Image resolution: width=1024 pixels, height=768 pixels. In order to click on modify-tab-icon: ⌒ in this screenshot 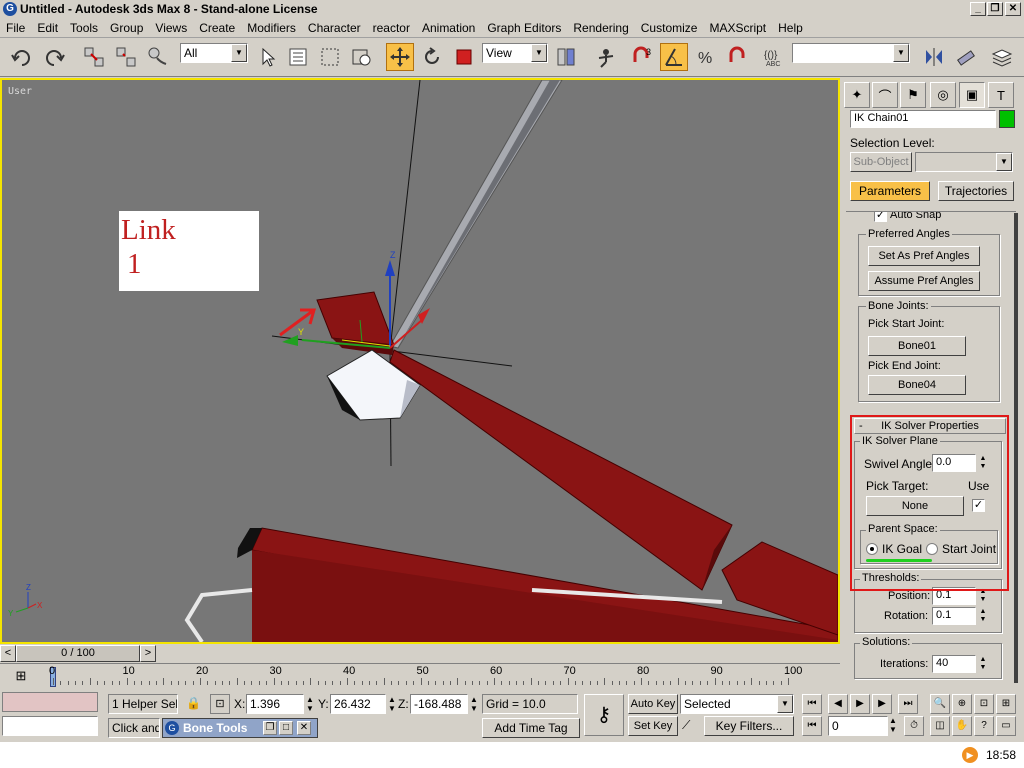, I will do `click(885, 95)`.